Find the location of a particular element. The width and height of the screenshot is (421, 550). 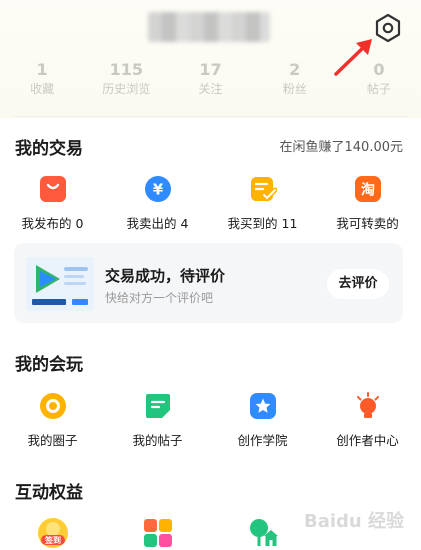

stat-value: 1 is located at coordinates (42, 69).